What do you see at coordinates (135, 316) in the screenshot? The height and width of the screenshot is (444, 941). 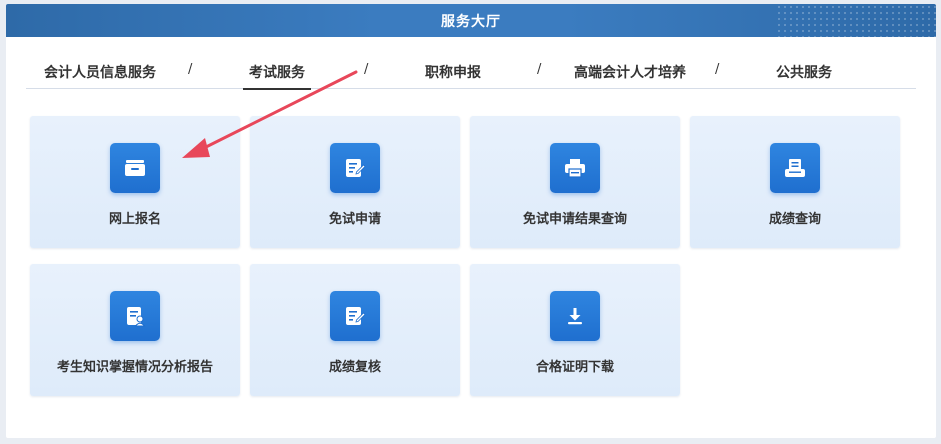 I see `report-user-icon` at bounding box center [135, 316].